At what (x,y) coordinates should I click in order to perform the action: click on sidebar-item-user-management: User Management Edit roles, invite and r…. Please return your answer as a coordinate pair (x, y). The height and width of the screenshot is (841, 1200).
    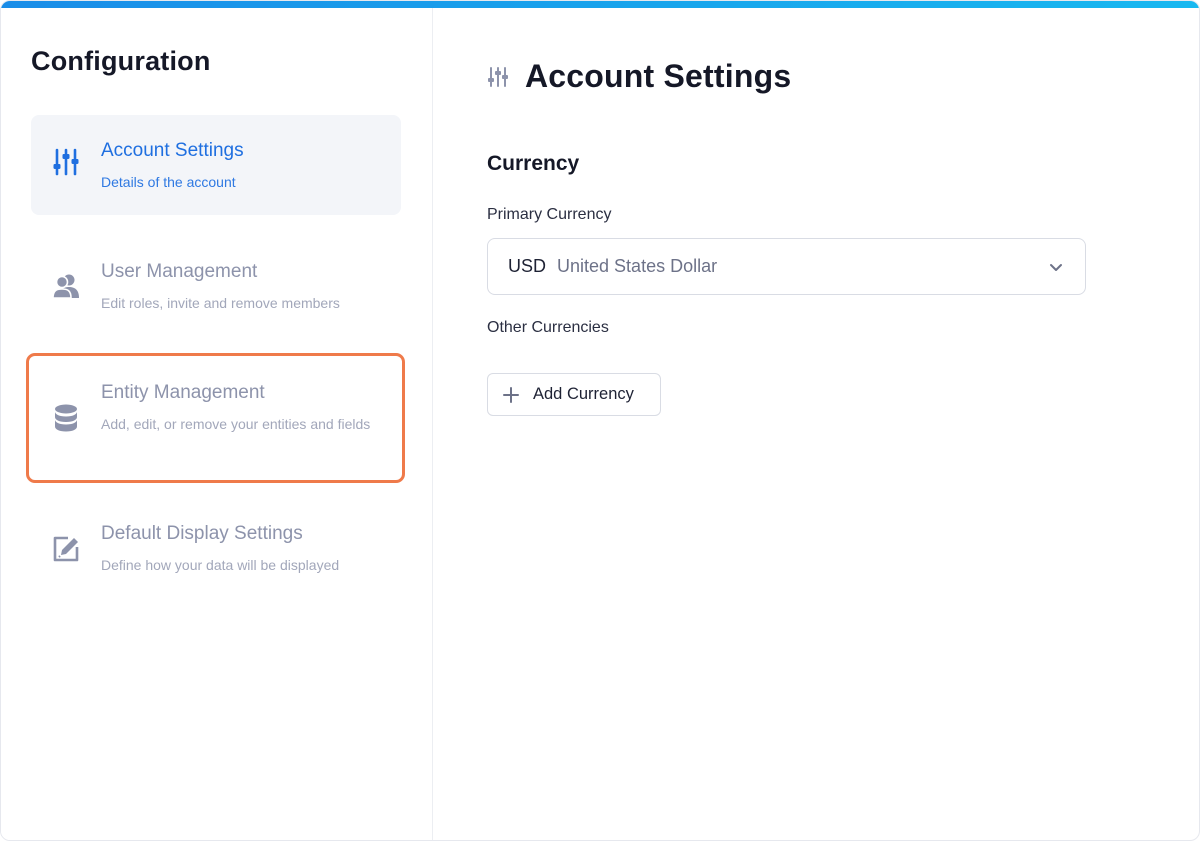
    Looking at the image, I should click on (216, 288).